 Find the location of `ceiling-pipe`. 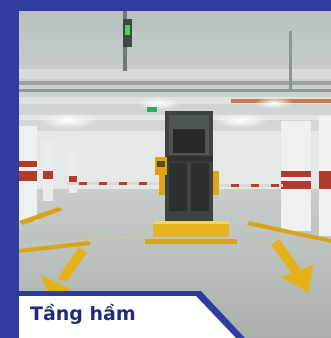

ceiling-pipe is located at coordinates (175, 83).